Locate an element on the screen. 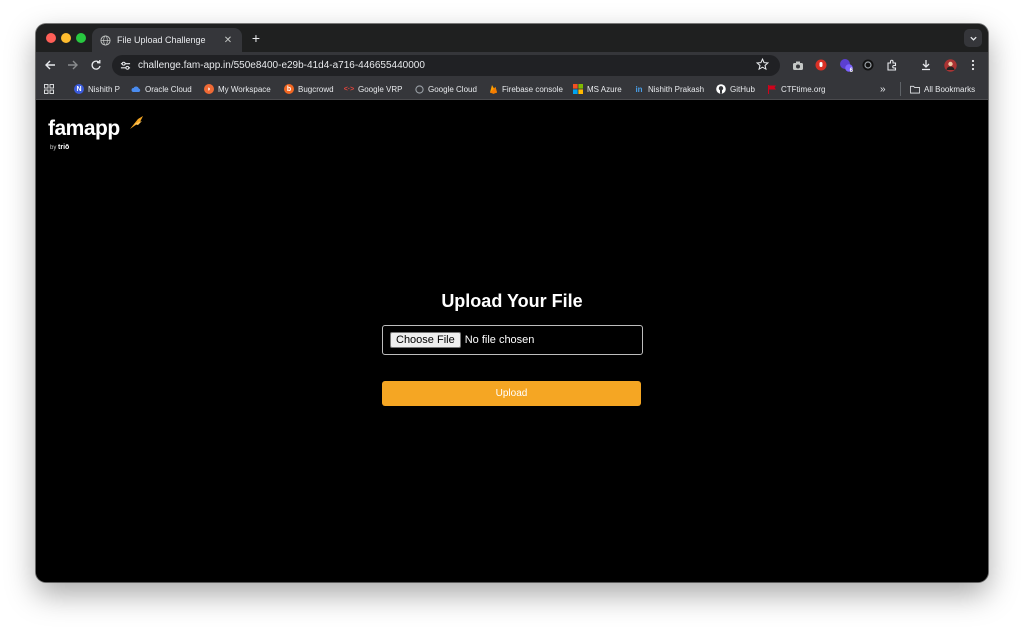 The height and width of the screenshot is (630, 1024). apps-grid-button is located at coordinates (49, 89).